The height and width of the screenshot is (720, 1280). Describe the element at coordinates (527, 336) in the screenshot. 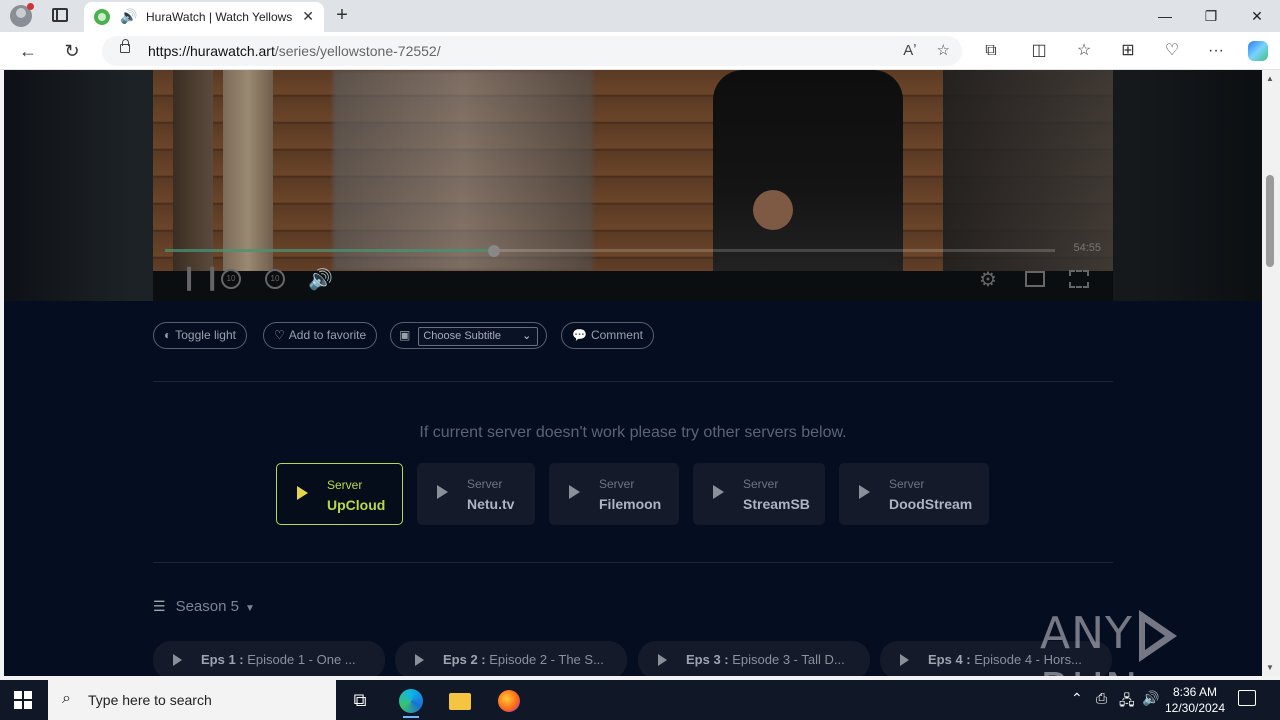

I see `chevron-down-icon: ⌄` at that location.